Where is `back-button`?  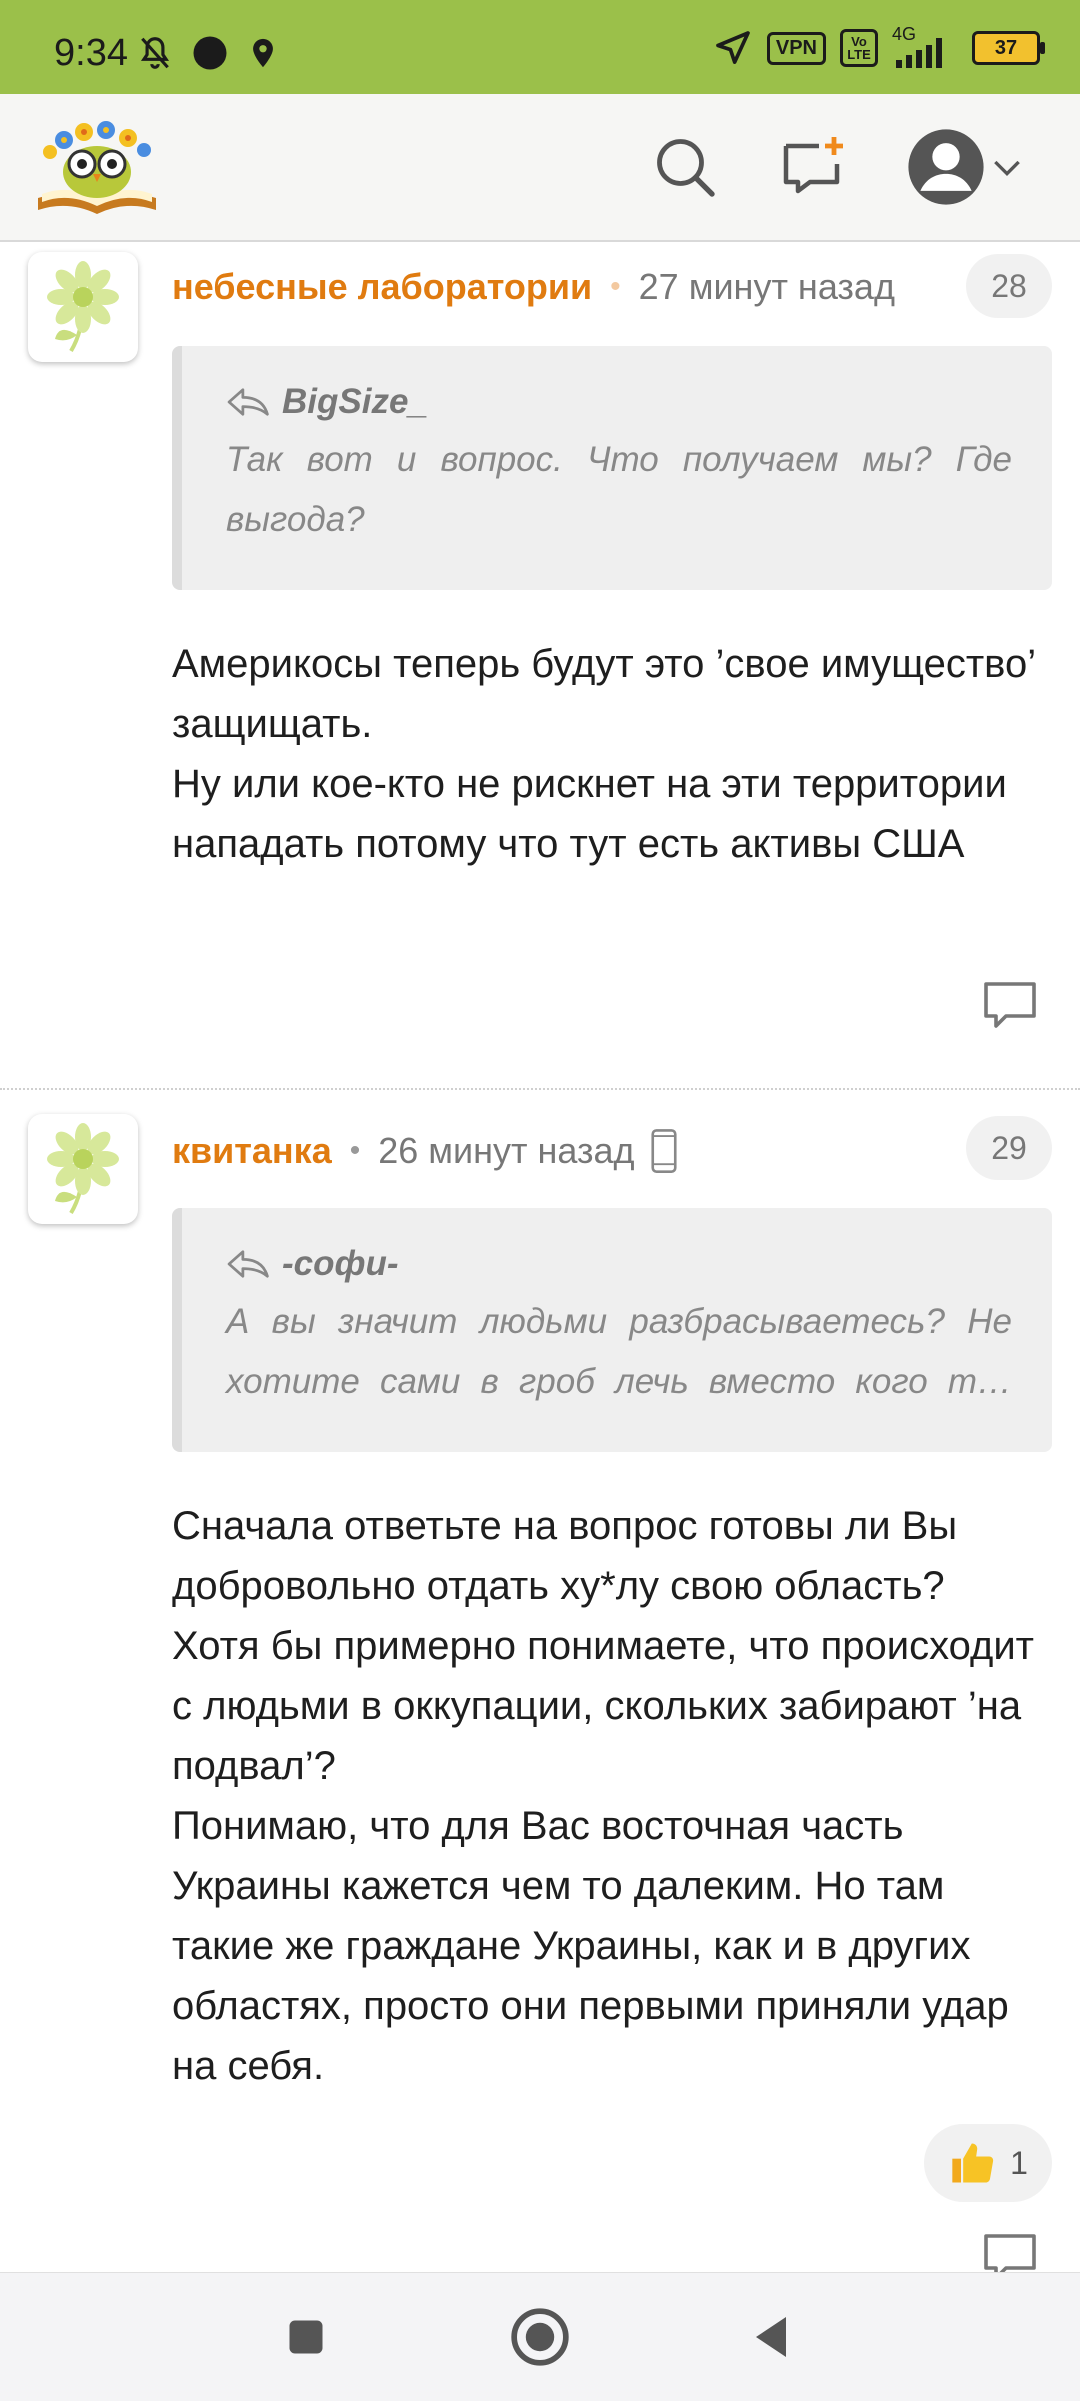 back-button is located at coordinates (772, 2337).